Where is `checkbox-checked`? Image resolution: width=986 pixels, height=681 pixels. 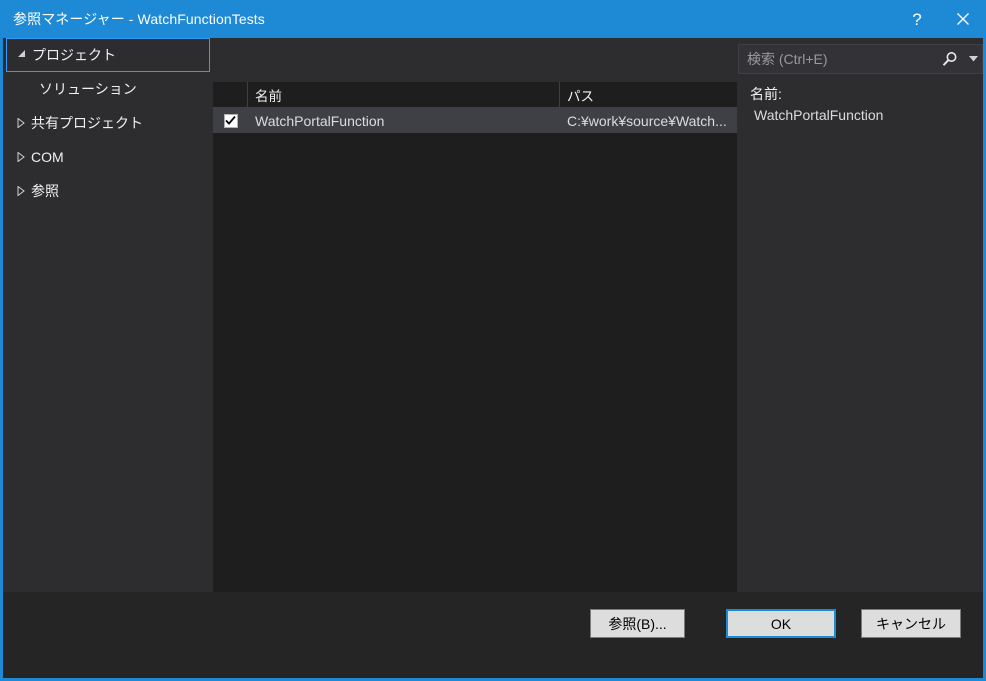 checkbox-checked is located at coordinates (230, 120).